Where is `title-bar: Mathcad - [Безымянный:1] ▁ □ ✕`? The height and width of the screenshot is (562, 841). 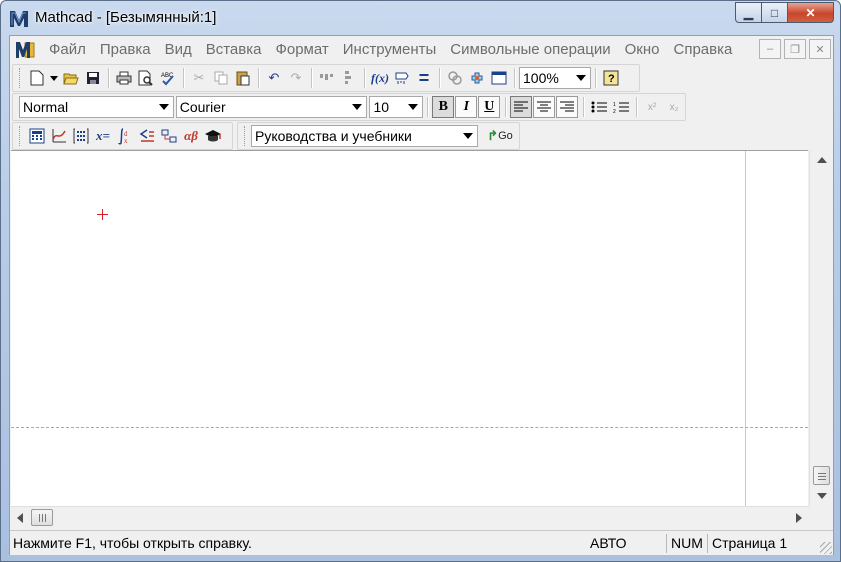 title-bar: Mathcad - [Безымянный:1] ▁ □ ✕ is located at coordinates (420, 18).